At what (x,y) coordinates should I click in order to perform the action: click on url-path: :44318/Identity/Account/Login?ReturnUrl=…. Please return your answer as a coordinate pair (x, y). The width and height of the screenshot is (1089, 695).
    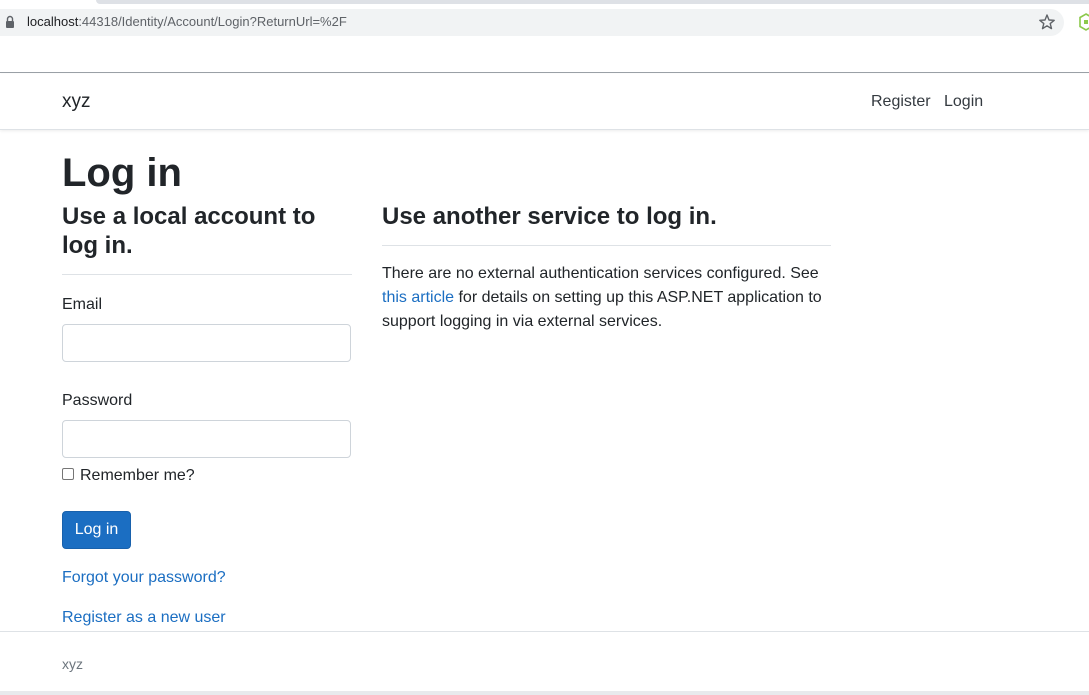
    Looking at the image, I should click on (212, 21).